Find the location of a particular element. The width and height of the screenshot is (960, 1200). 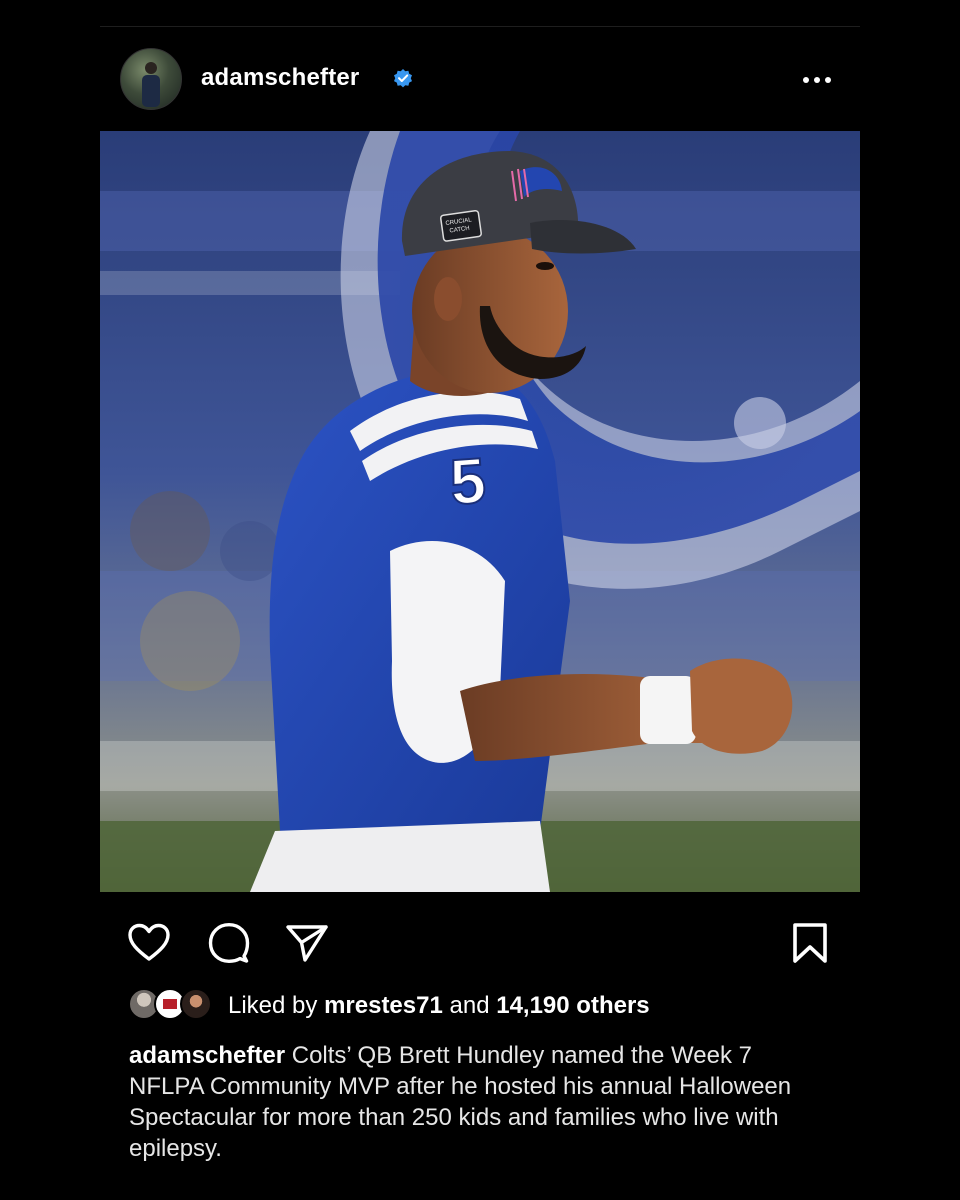

likes-text: Liked by mrestes71 and 14,190 others is located at coordinates (439, 1006).